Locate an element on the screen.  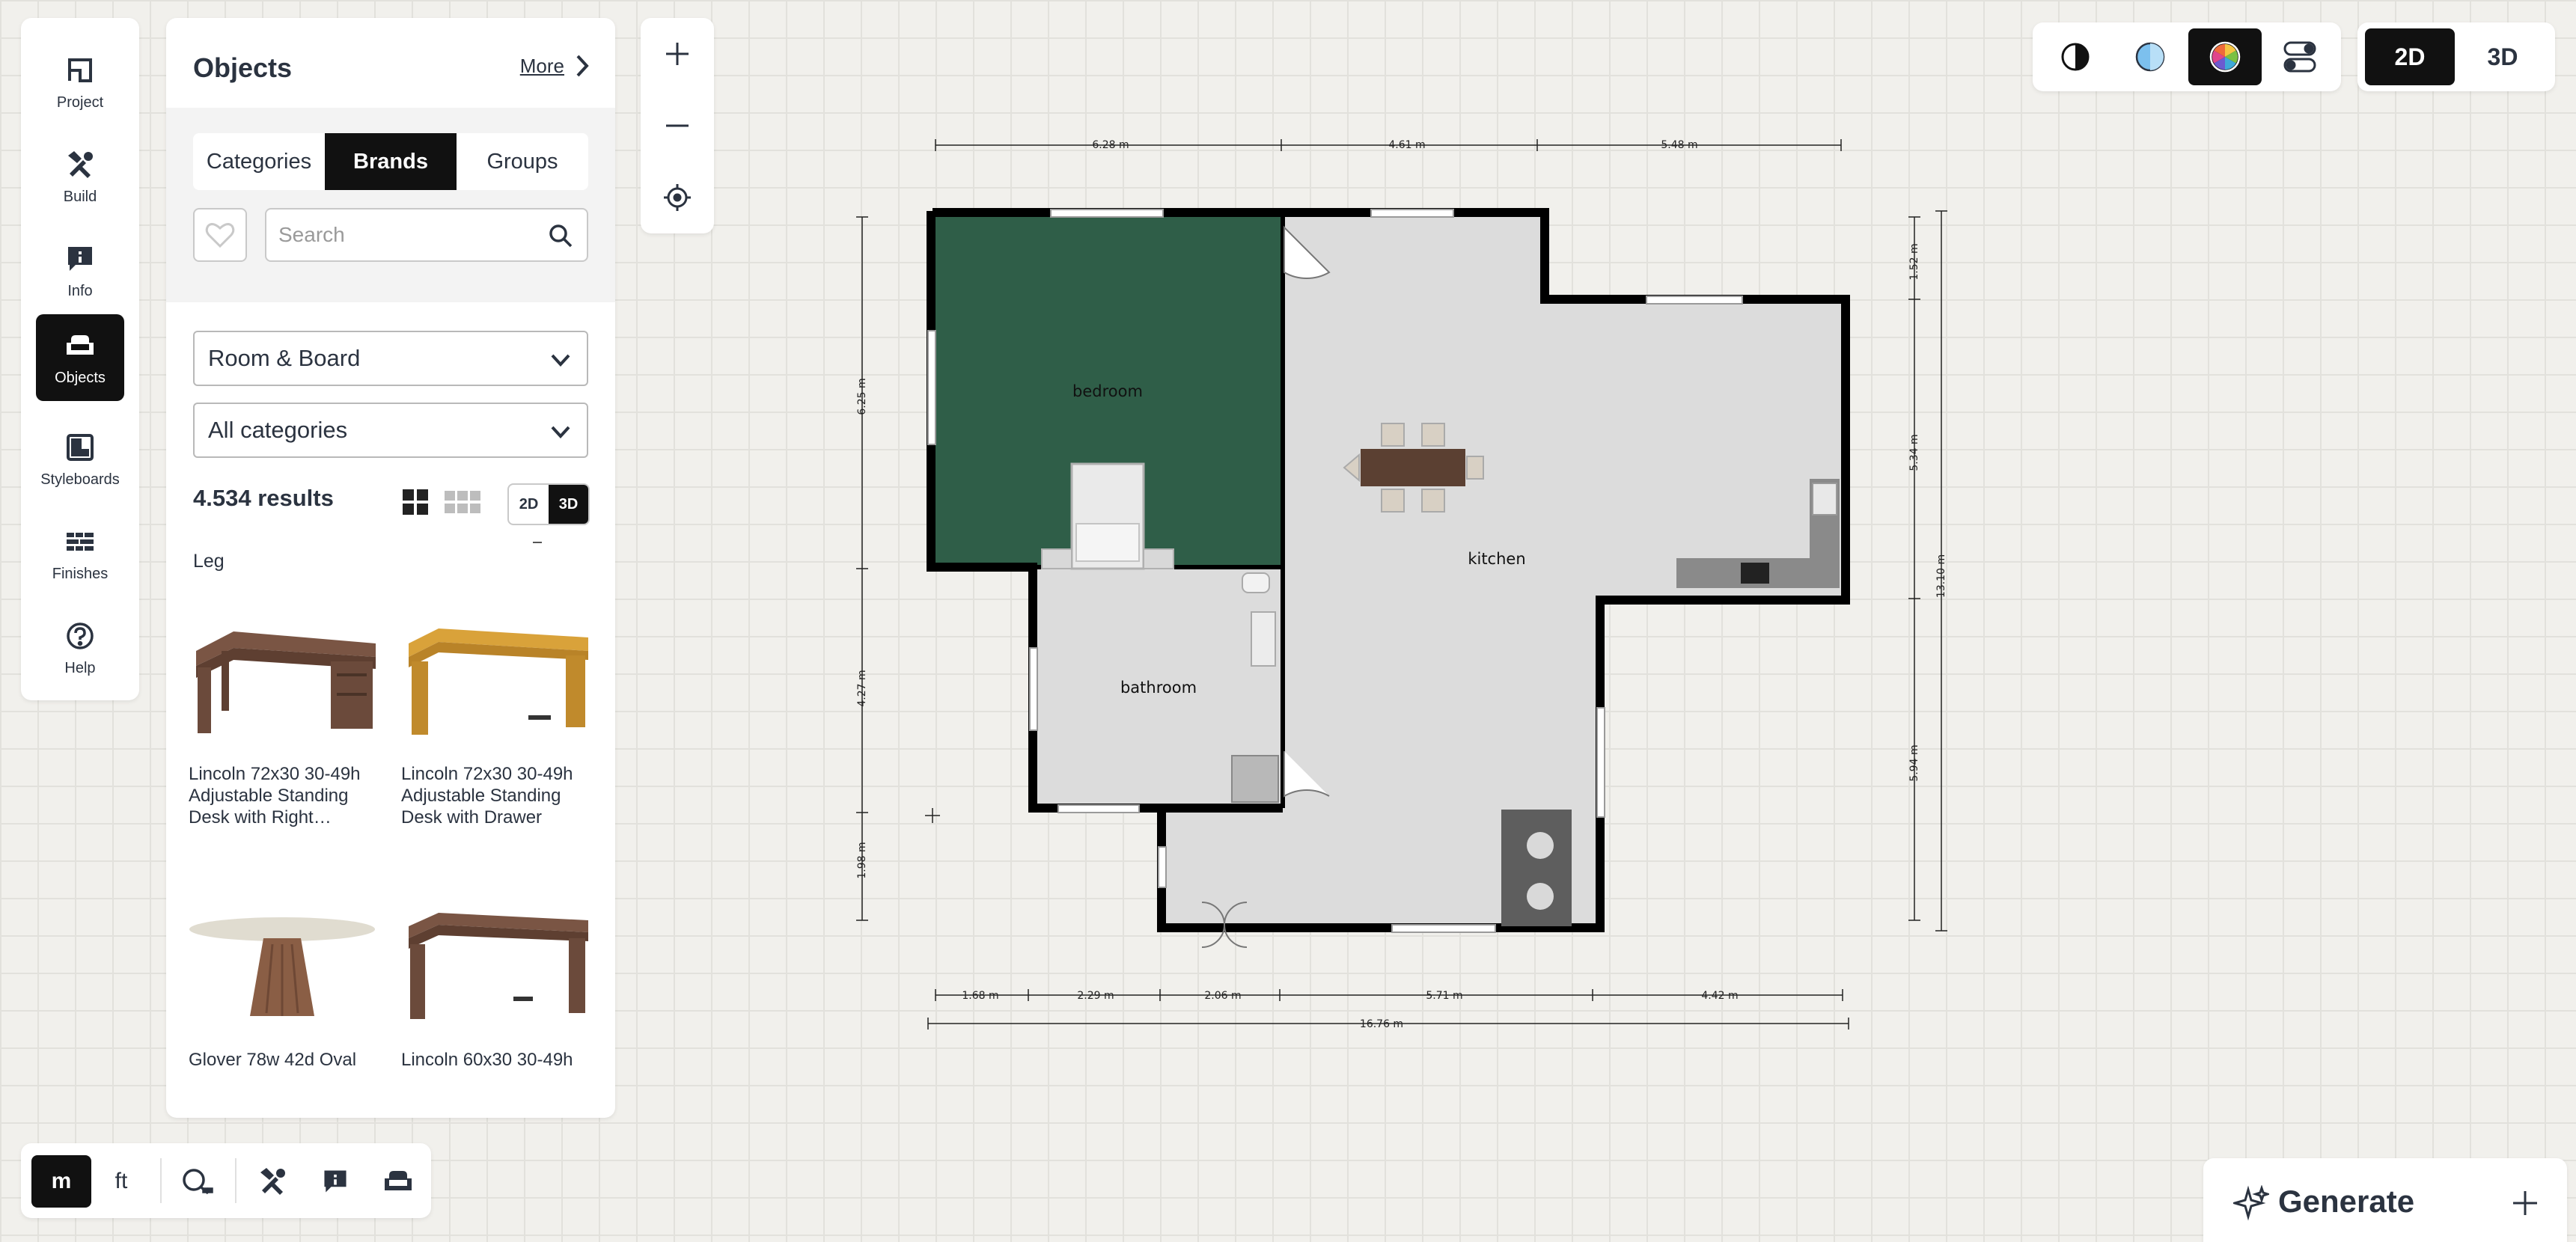
dim-top-2: 4.61 m is located at coordinates (1406, 145).